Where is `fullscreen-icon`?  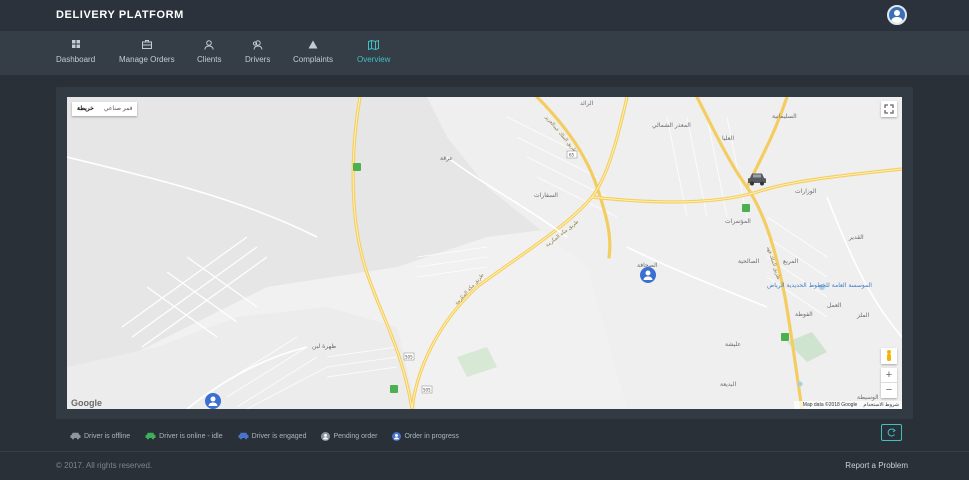 fullscreen-icon is located at coordinates (889, 109).